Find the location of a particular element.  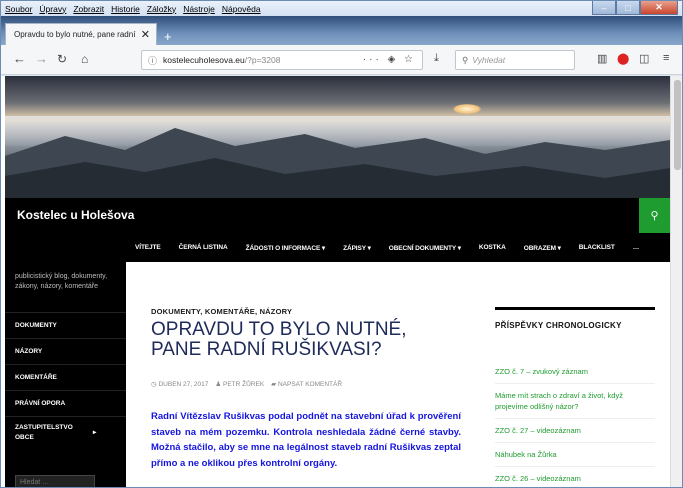

site-search-button: ⚲ is located at coordinates (654, 215).